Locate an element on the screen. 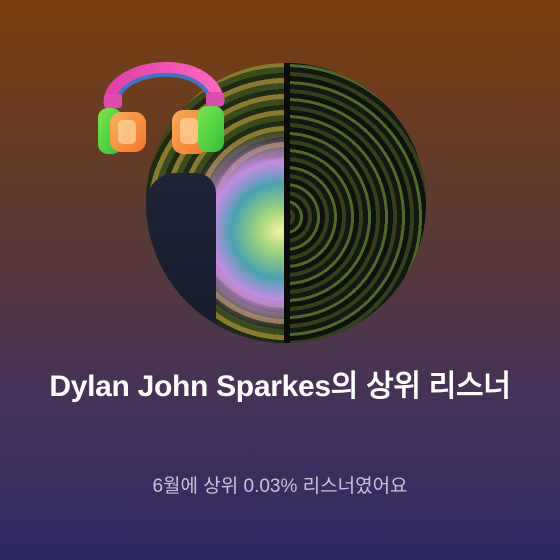  art-door-seam is located at coordinates (287, 203).